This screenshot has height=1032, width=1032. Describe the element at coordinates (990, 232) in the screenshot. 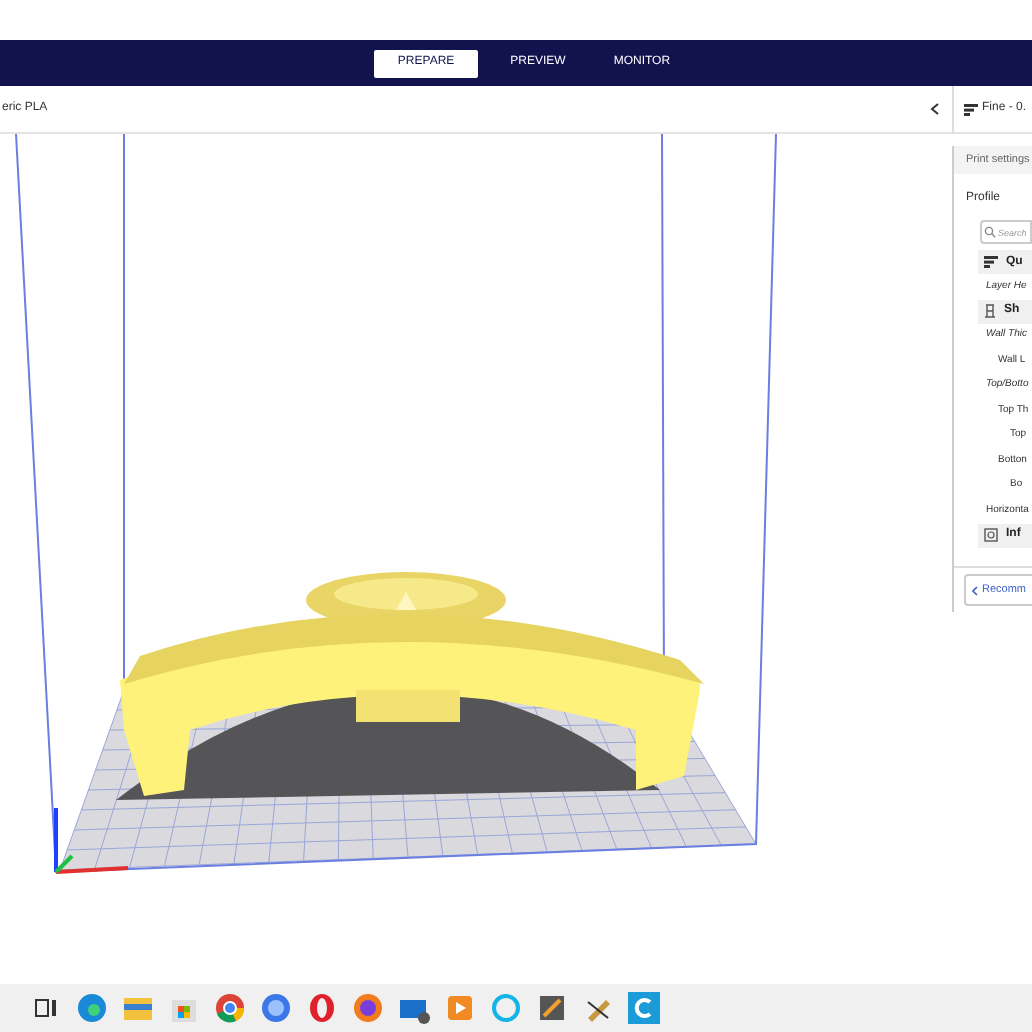

I see `search-icon` at that location.